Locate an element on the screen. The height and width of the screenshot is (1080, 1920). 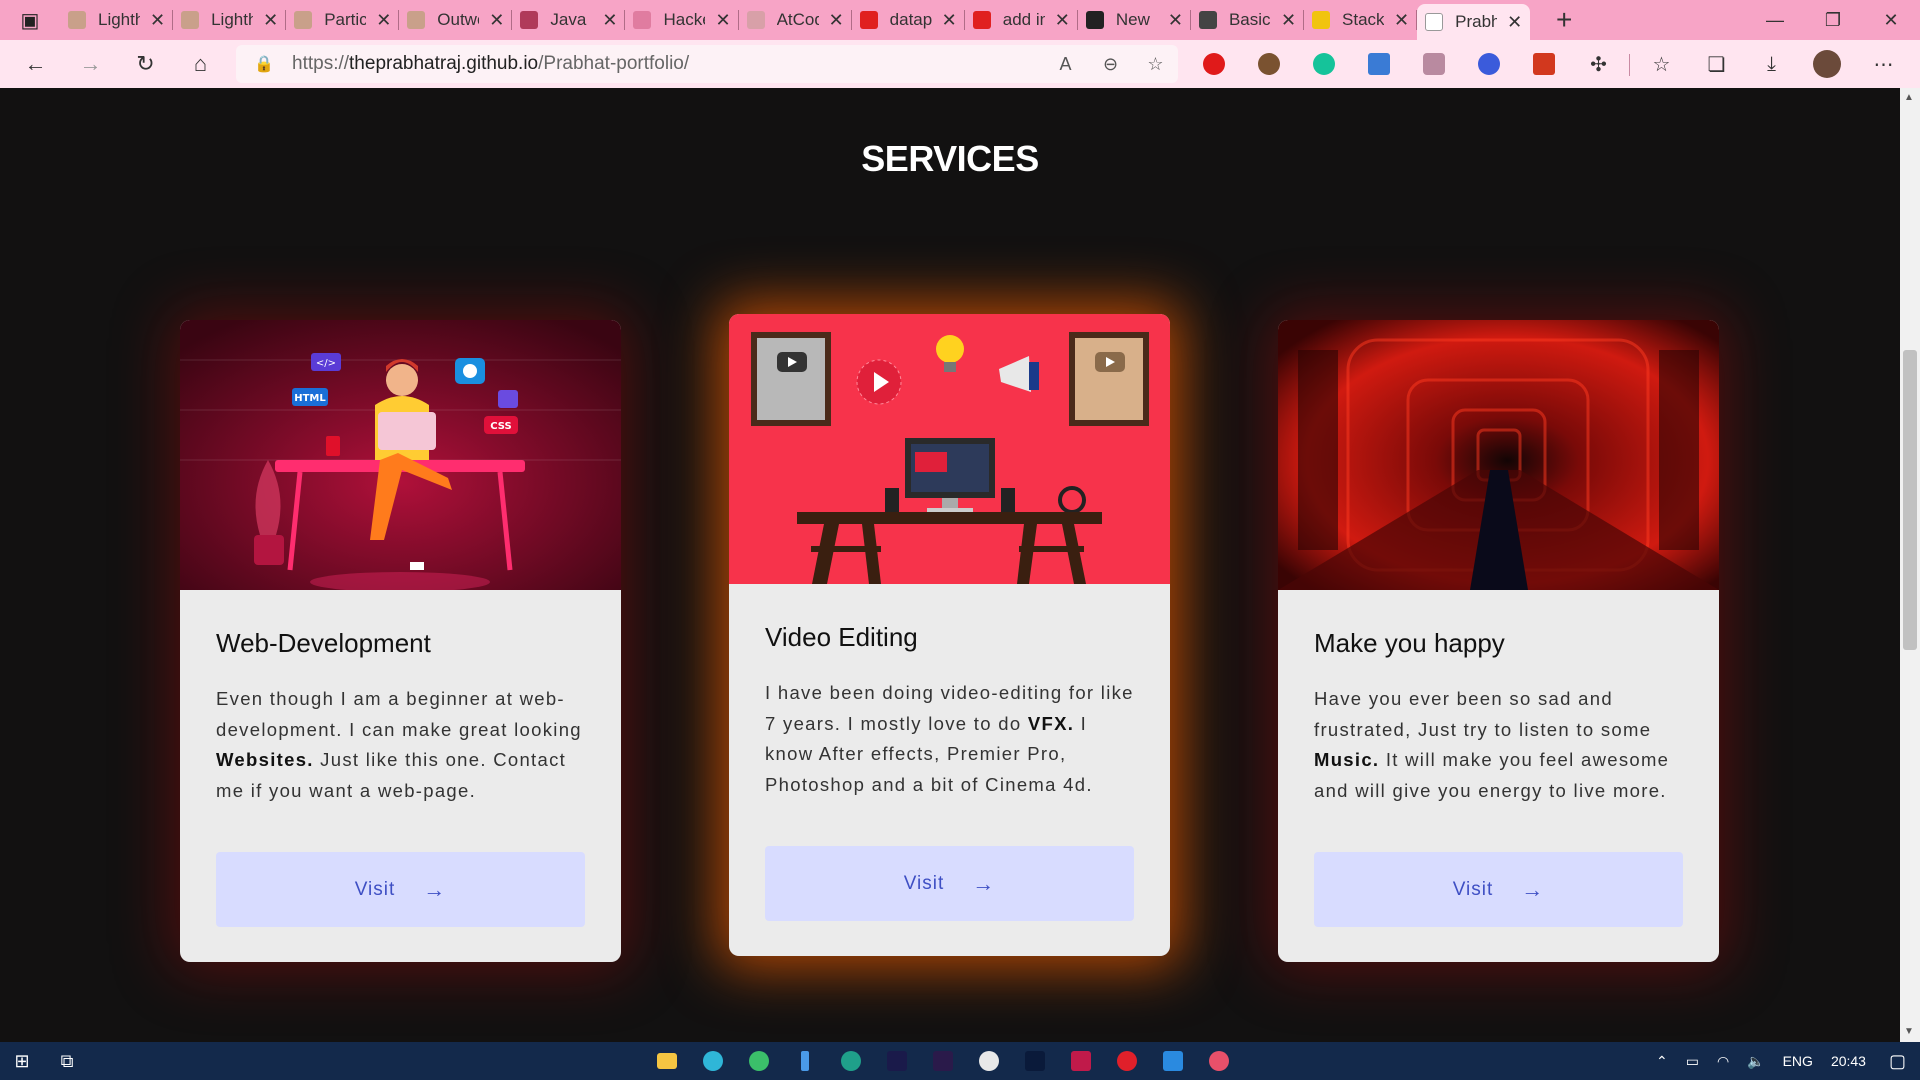
browser-tab: Stack ✕ is located at coordinates (1361, 20).